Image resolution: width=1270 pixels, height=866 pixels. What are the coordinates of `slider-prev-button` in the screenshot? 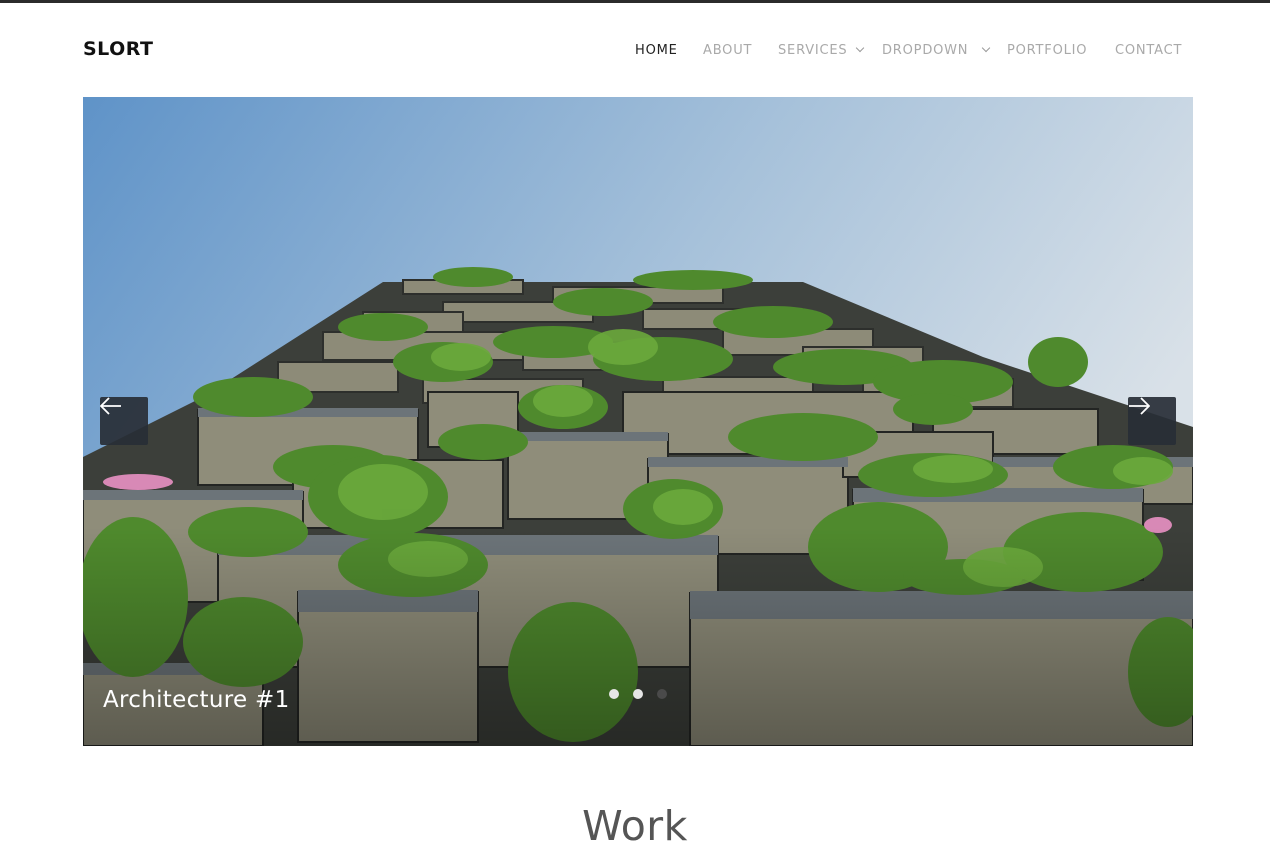 It's located at (124, 421).